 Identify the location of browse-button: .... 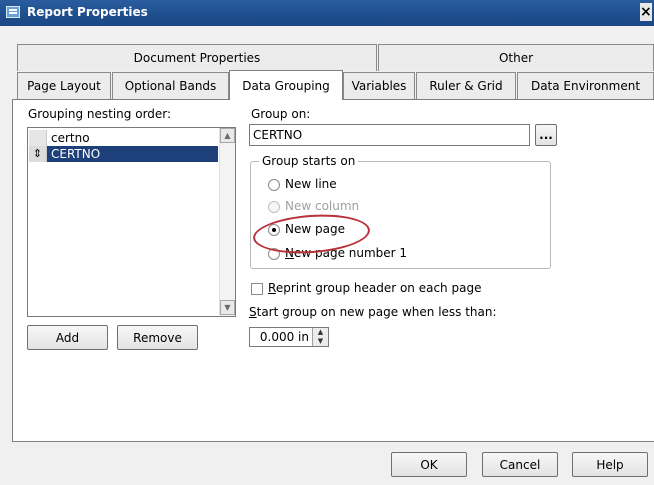
(546, 135).